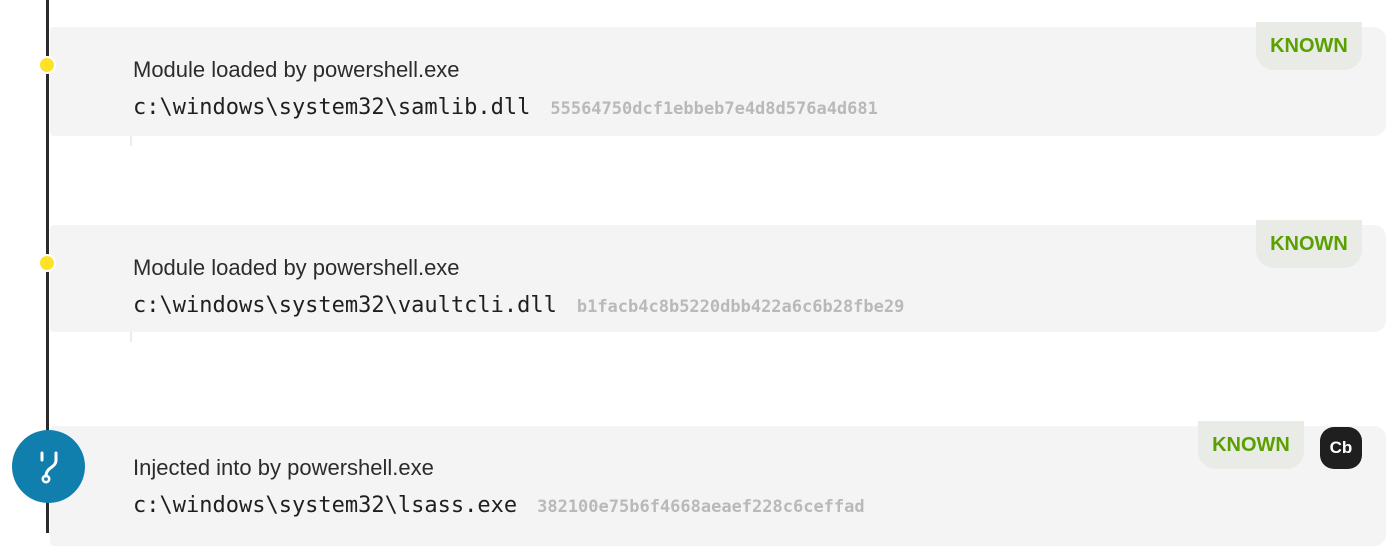 The height and width of the screenshot is (546, 1398). Describe the element at coordinates (701, 507) in the screenshot. I see `file-hash: 382100e75b6f4668aeaef228c6ceffad` at that location.